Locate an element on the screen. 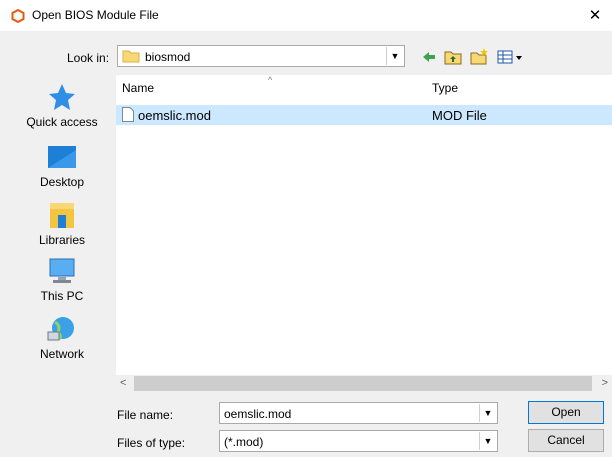 The width and height of the screenshot is (612, 457). cancel-button: Cancel is located at coordinates (566, 440).